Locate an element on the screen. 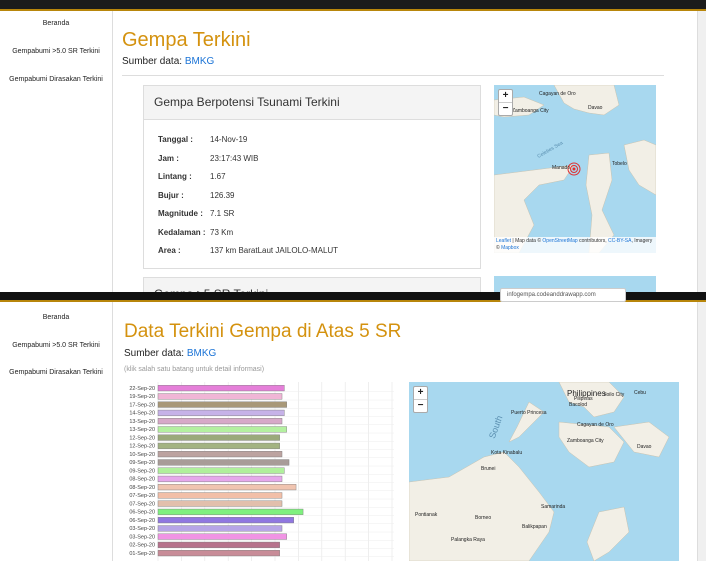  map-place-label: Bacolod is located at coordinates (578, 405).